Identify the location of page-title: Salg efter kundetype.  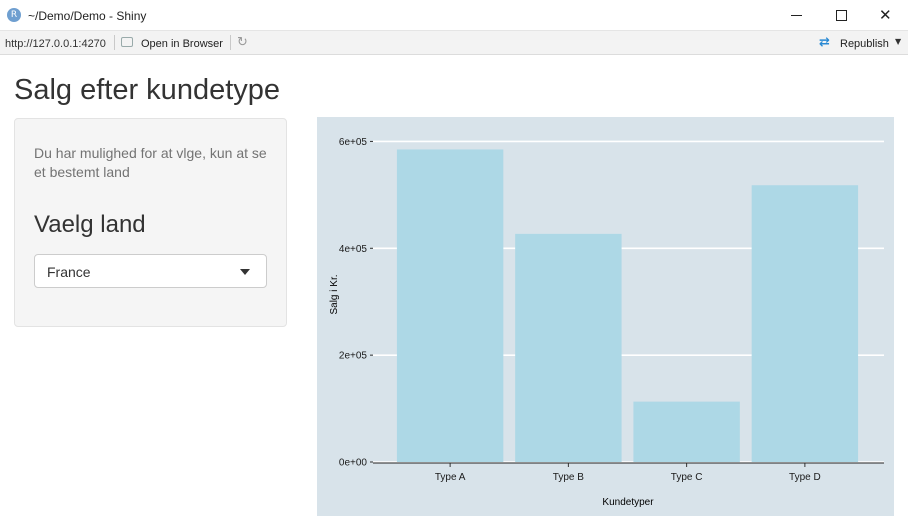
(147, 90).